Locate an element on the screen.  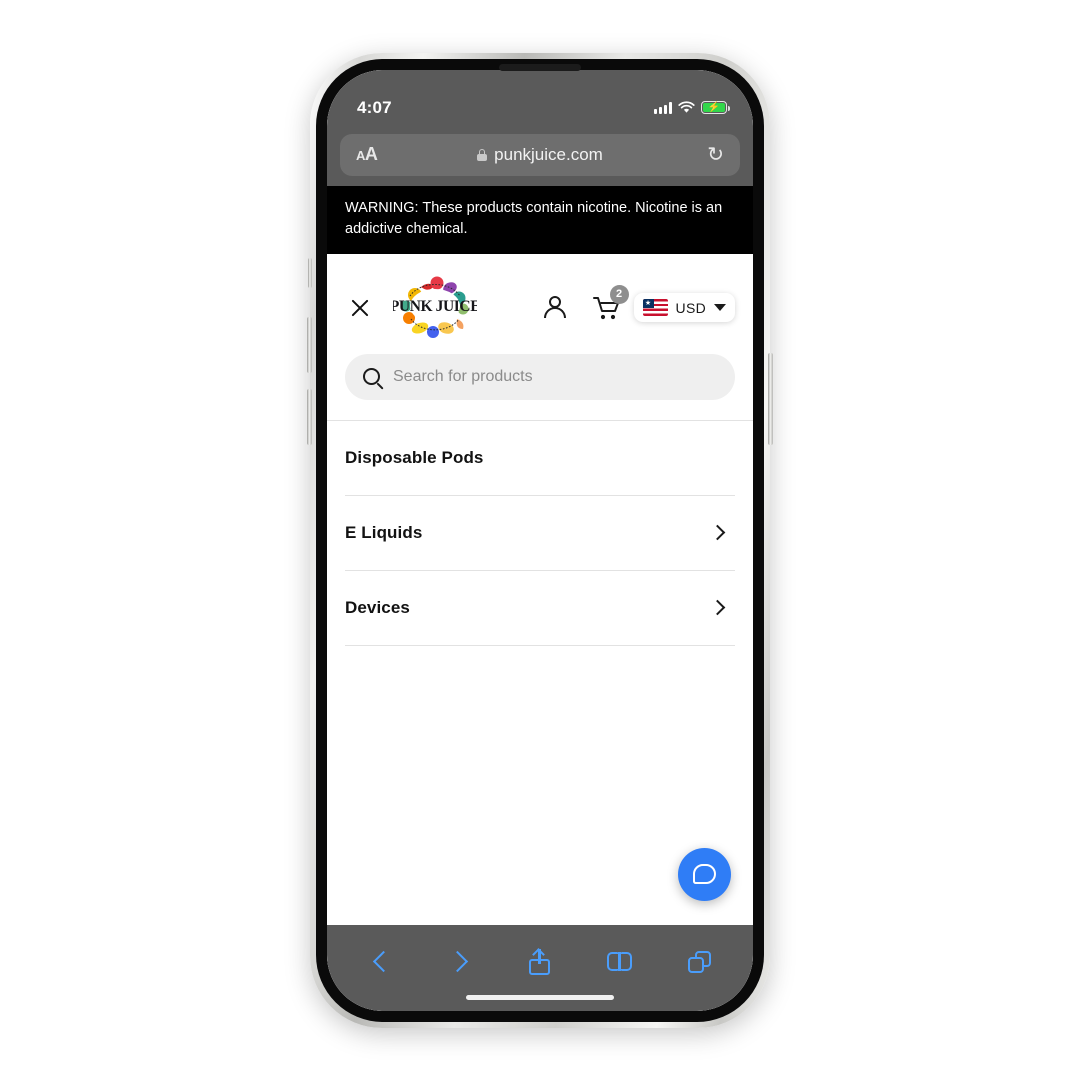
account-icon is located at coordinates (555, 308).